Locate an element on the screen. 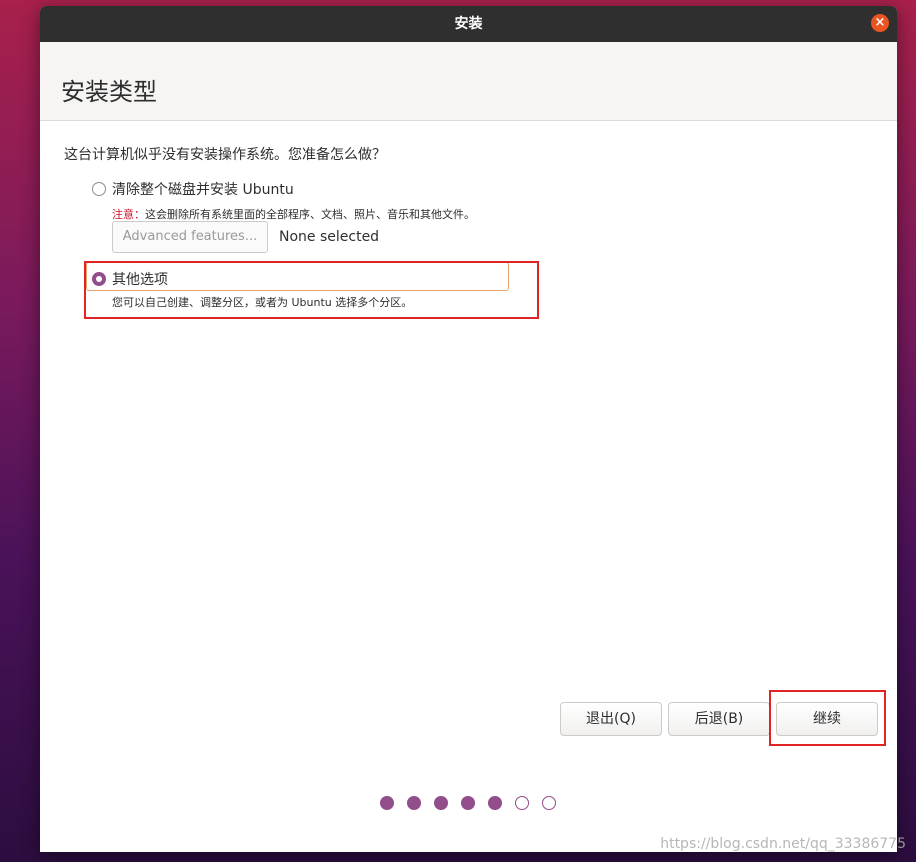 This screenshot has width=916, height=862. watermark: https://blog.csdn.net/qq_33386775 is located at coordinates (783, 844).